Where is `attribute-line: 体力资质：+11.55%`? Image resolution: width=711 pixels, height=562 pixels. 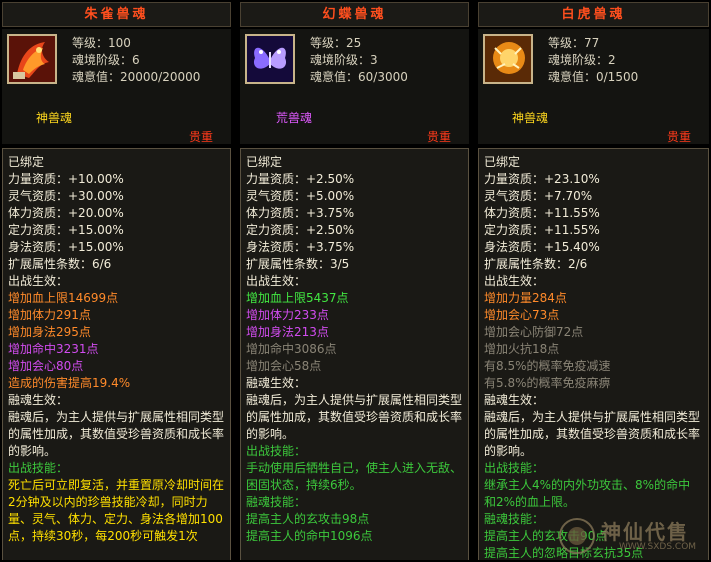 attribute-line: 体力资质：+11.55% is located at coordinates (542, 213).